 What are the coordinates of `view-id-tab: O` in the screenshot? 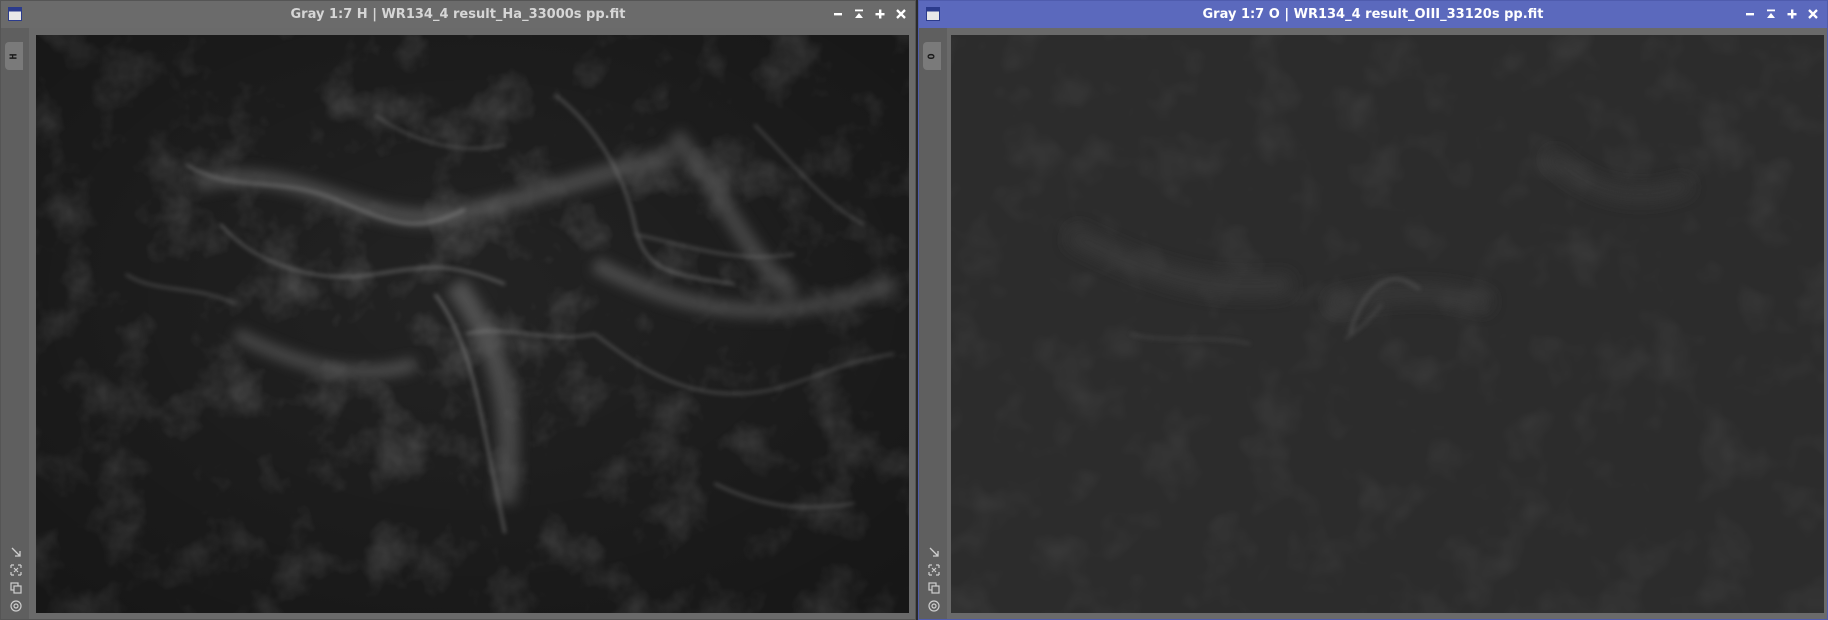 It's located at (932, 56).